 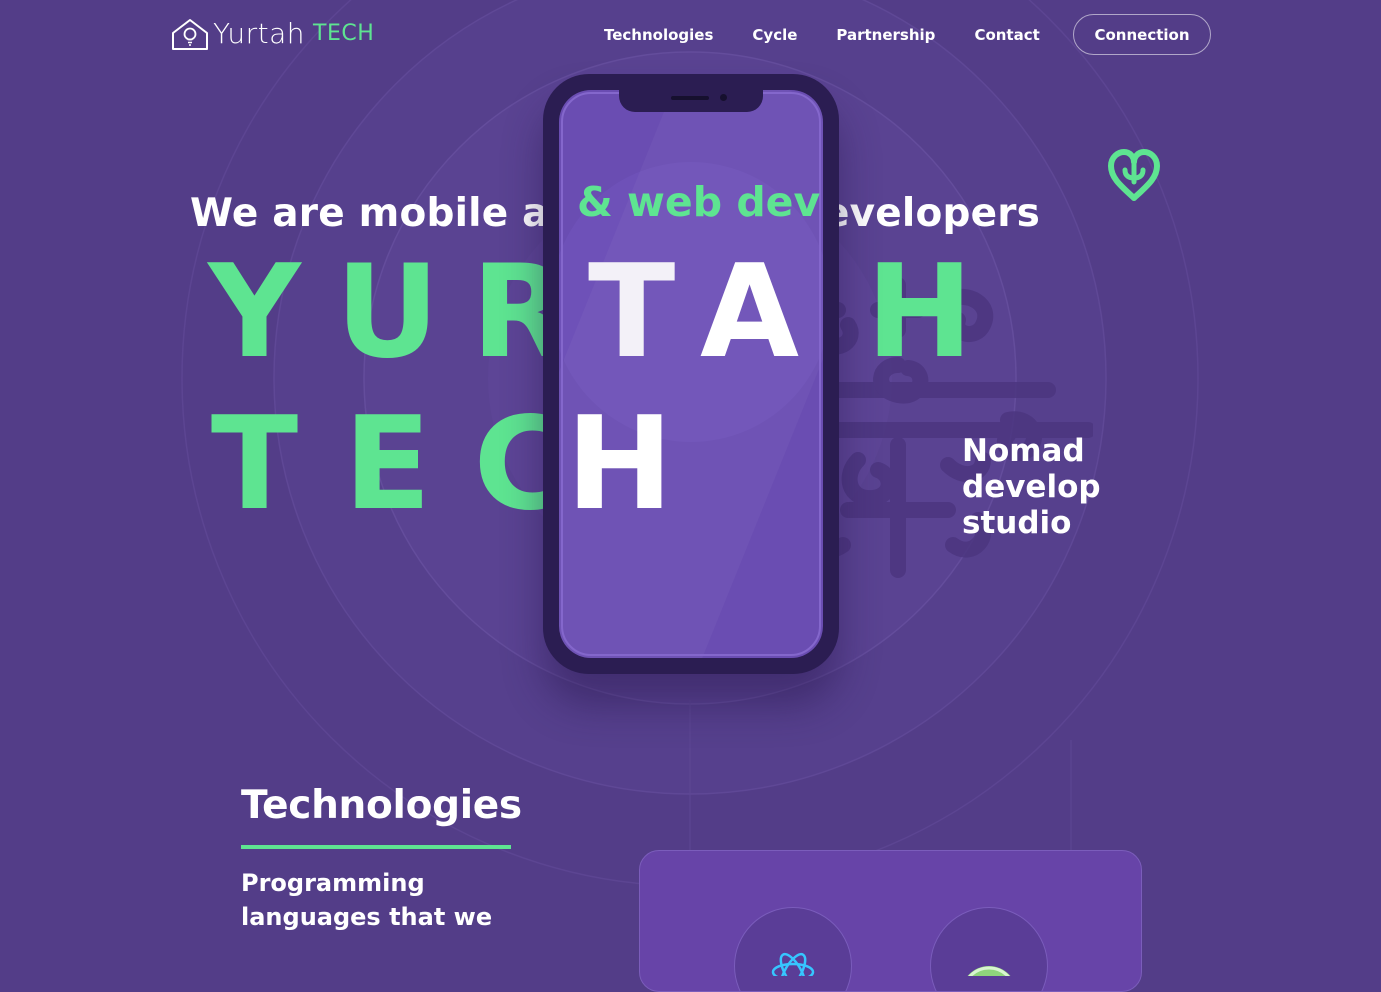 What do you see at coordinates (381, 805) in the screenshot?
I see `technologies-heading: Technologies` at bounding box center [381, 805].